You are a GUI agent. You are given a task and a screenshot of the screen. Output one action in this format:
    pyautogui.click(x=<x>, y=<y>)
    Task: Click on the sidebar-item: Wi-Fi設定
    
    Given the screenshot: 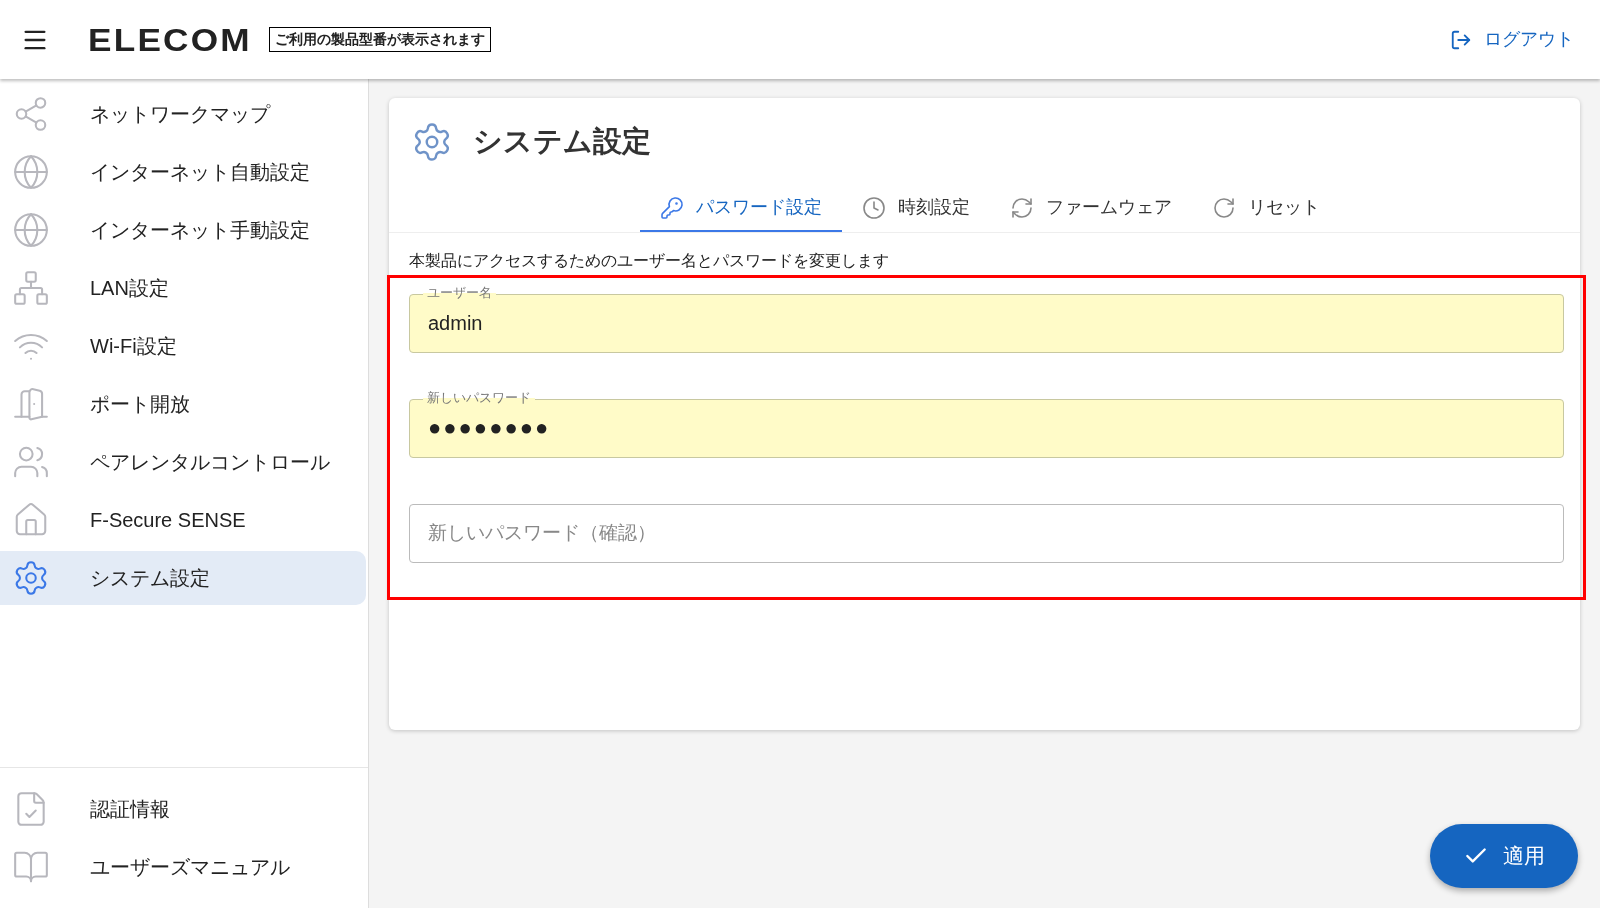 What is the action you would take?
    pyautogui.click(x=183, y=346)
    